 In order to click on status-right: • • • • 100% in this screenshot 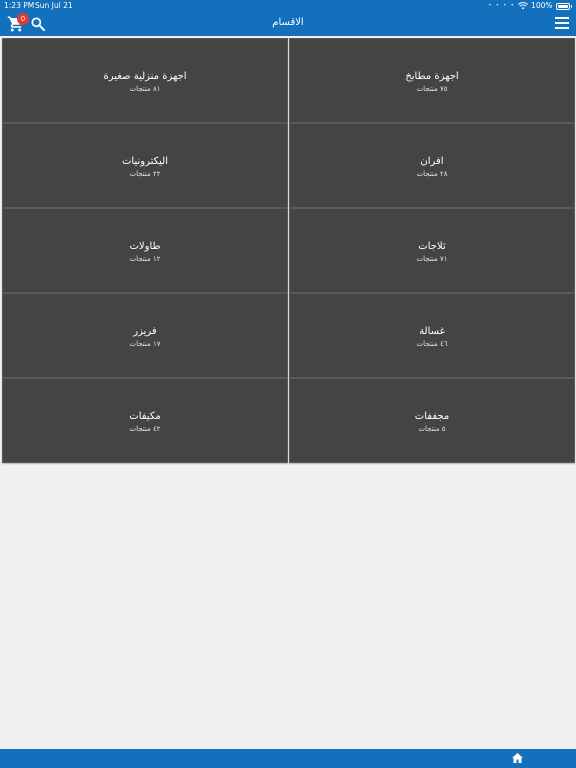, I will do `click(530, 6)`.